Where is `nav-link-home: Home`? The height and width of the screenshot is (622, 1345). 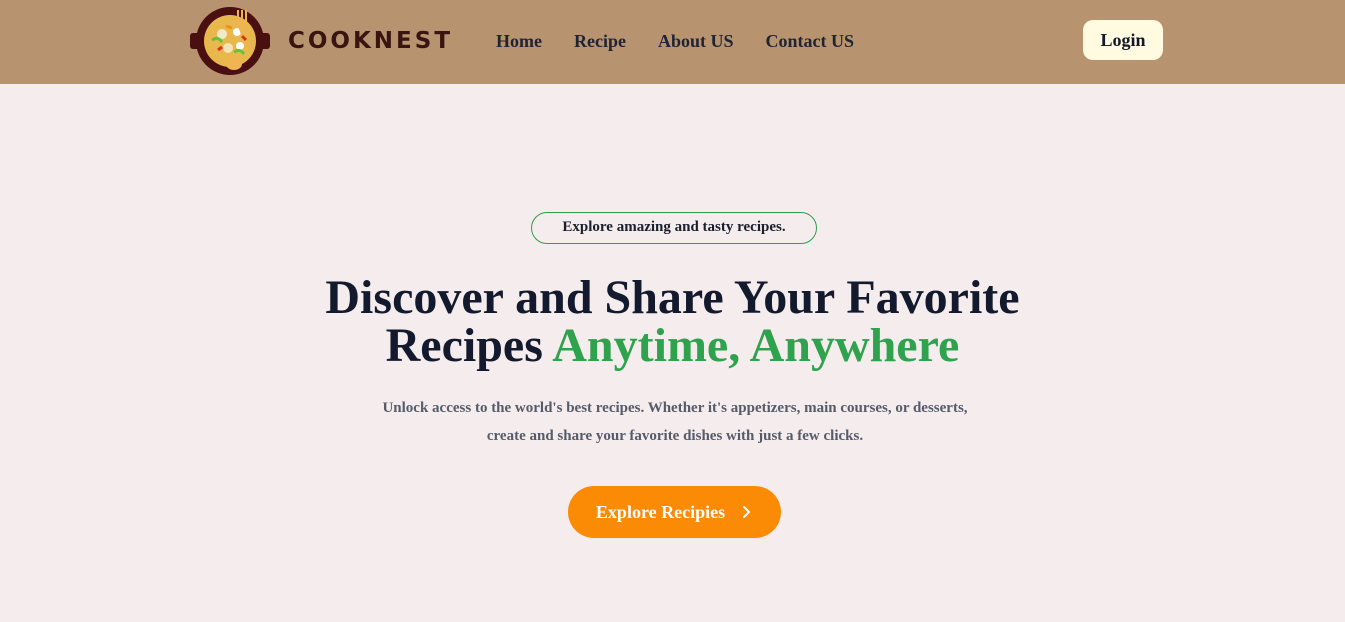
nav-link-home: Home is located at coordinates (519, 41).